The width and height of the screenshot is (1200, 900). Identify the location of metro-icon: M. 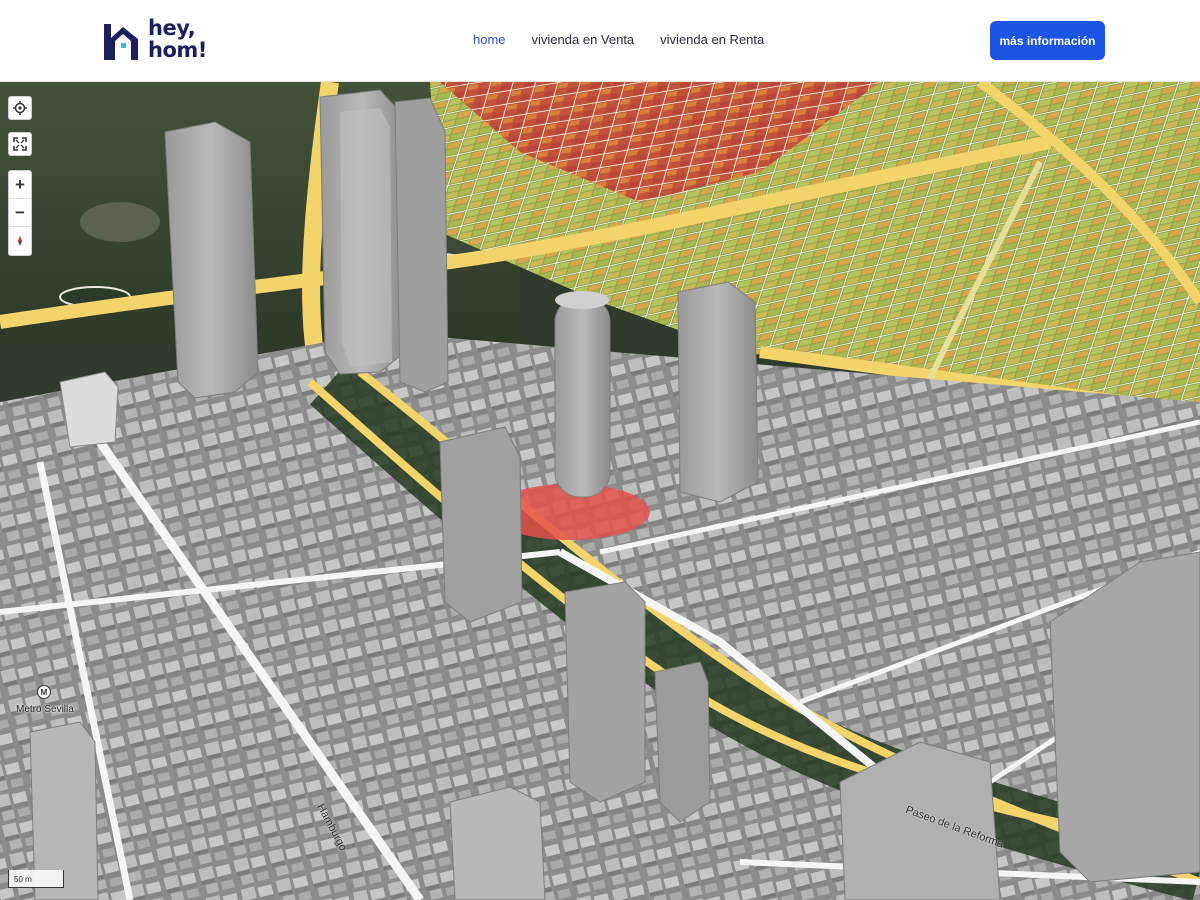
(44, 692).